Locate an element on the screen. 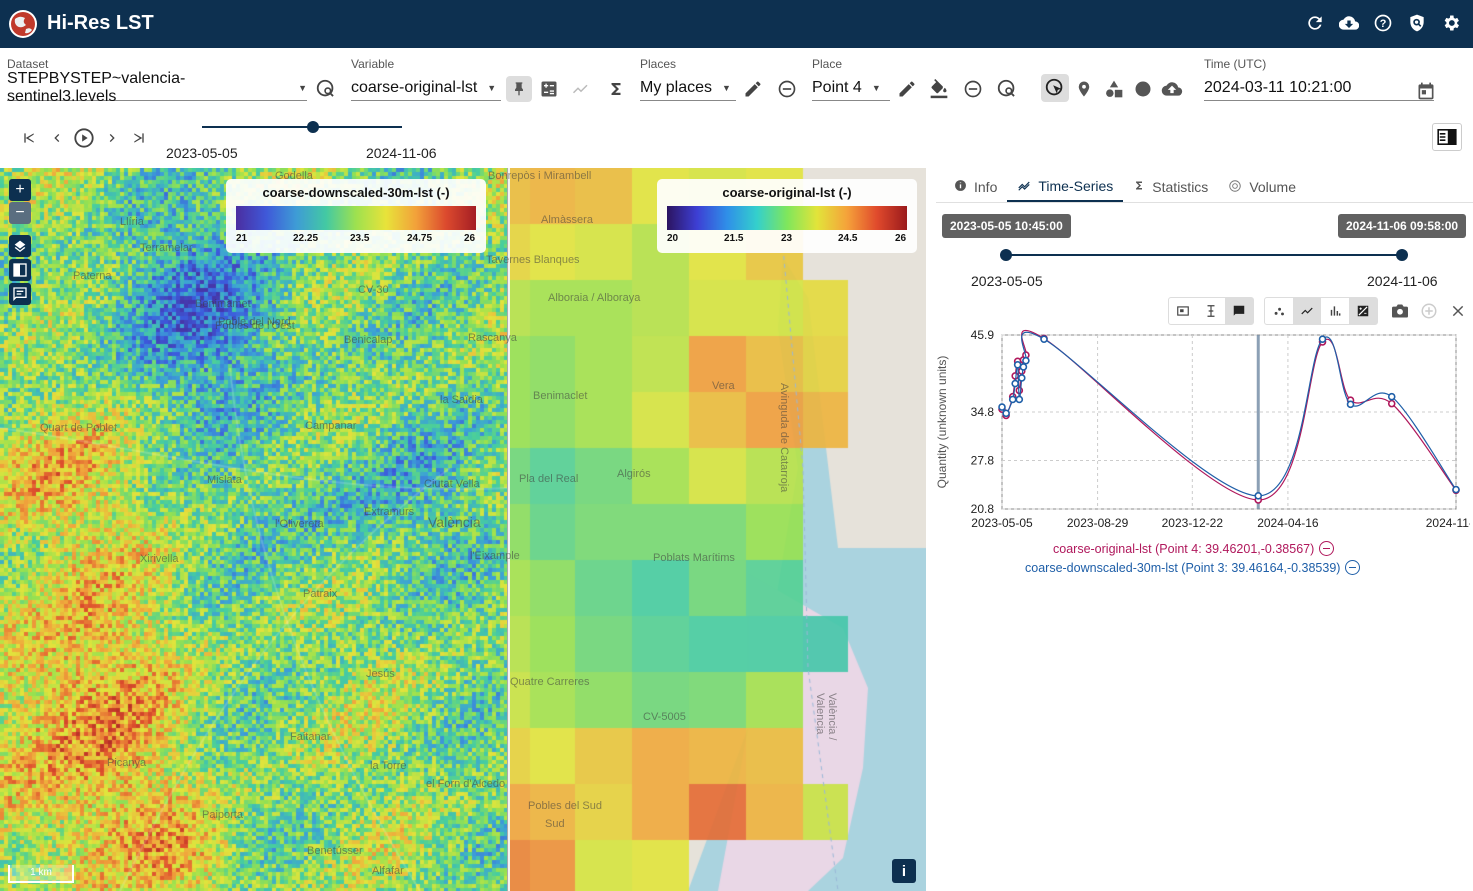  time-slider-thumb is located at coordinates (313, 127).